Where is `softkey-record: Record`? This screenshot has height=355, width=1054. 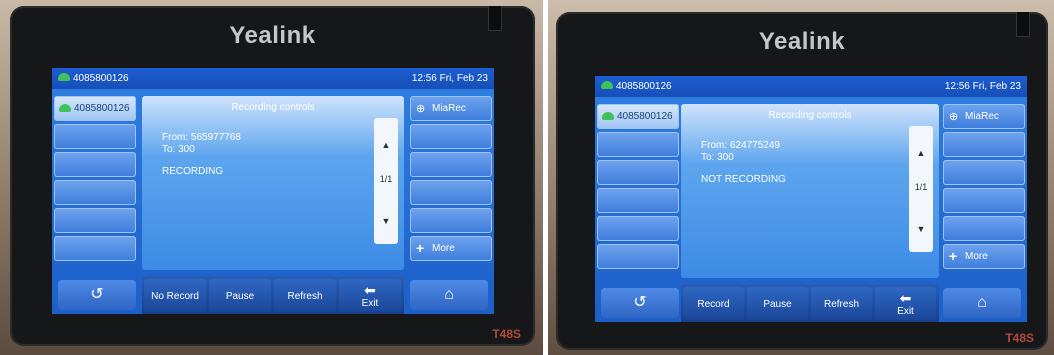 softkey-record: Record is located at coordinates (713, 303).